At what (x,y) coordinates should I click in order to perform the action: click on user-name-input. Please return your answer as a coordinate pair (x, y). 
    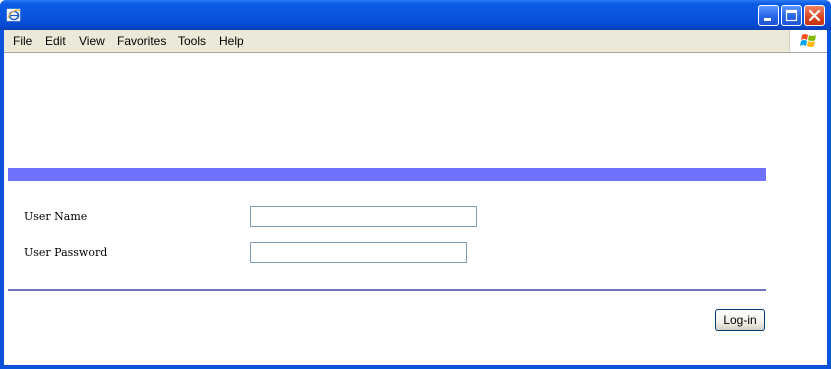
    Looking at the image, I should click on (363, 216).